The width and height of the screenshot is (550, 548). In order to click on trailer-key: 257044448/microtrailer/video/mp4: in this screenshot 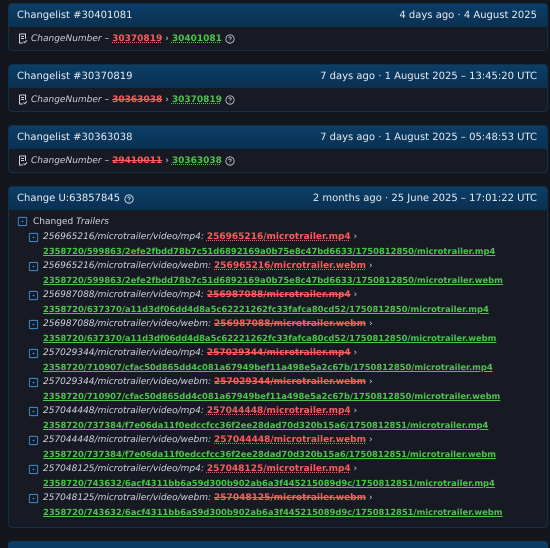, I will do `click(123, 411)`.